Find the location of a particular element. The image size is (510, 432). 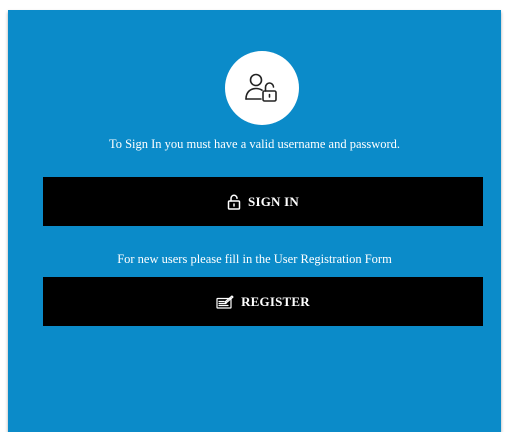

signin-button-label: SIGN IN is located at coordinates (273, 201).